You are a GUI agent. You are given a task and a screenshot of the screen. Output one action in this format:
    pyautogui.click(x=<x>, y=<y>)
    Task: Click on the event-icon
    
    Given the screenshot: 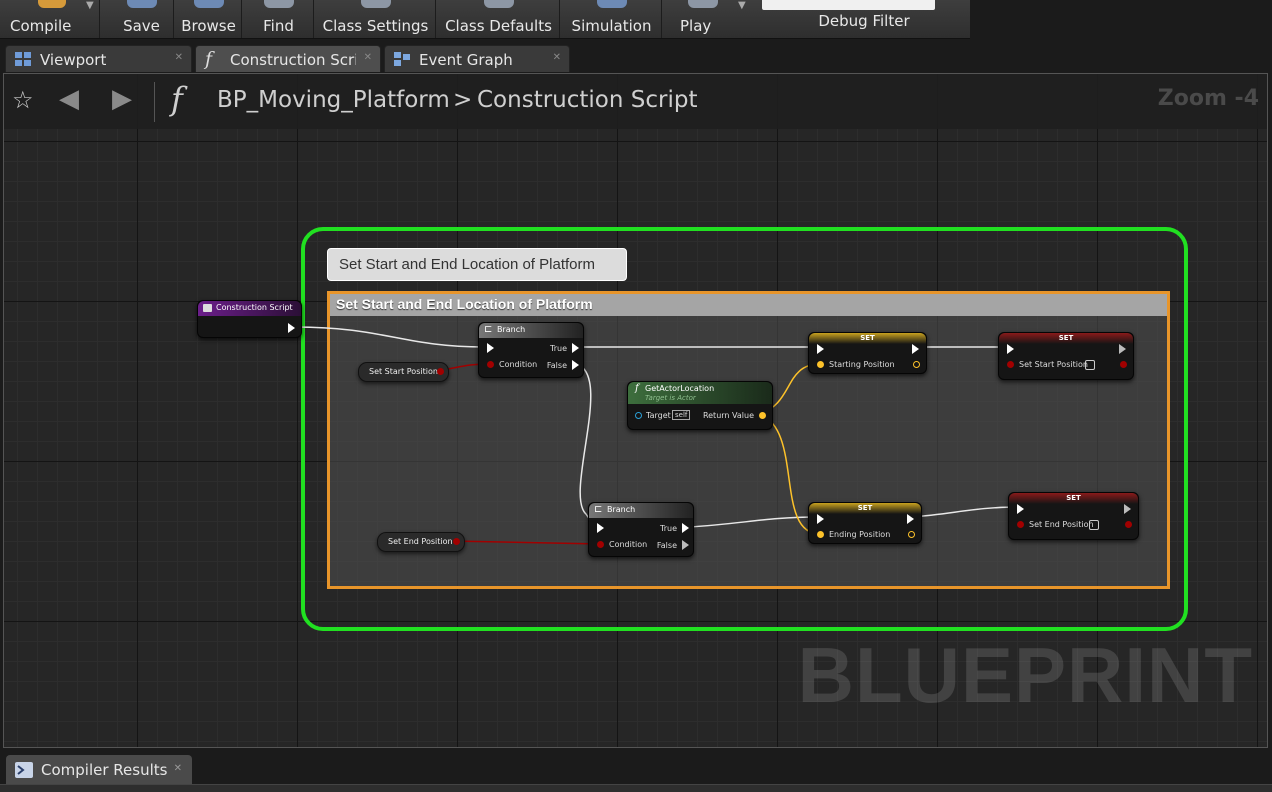 What is the action you would take?
    pyautogui.click(x=207, y=308)
    